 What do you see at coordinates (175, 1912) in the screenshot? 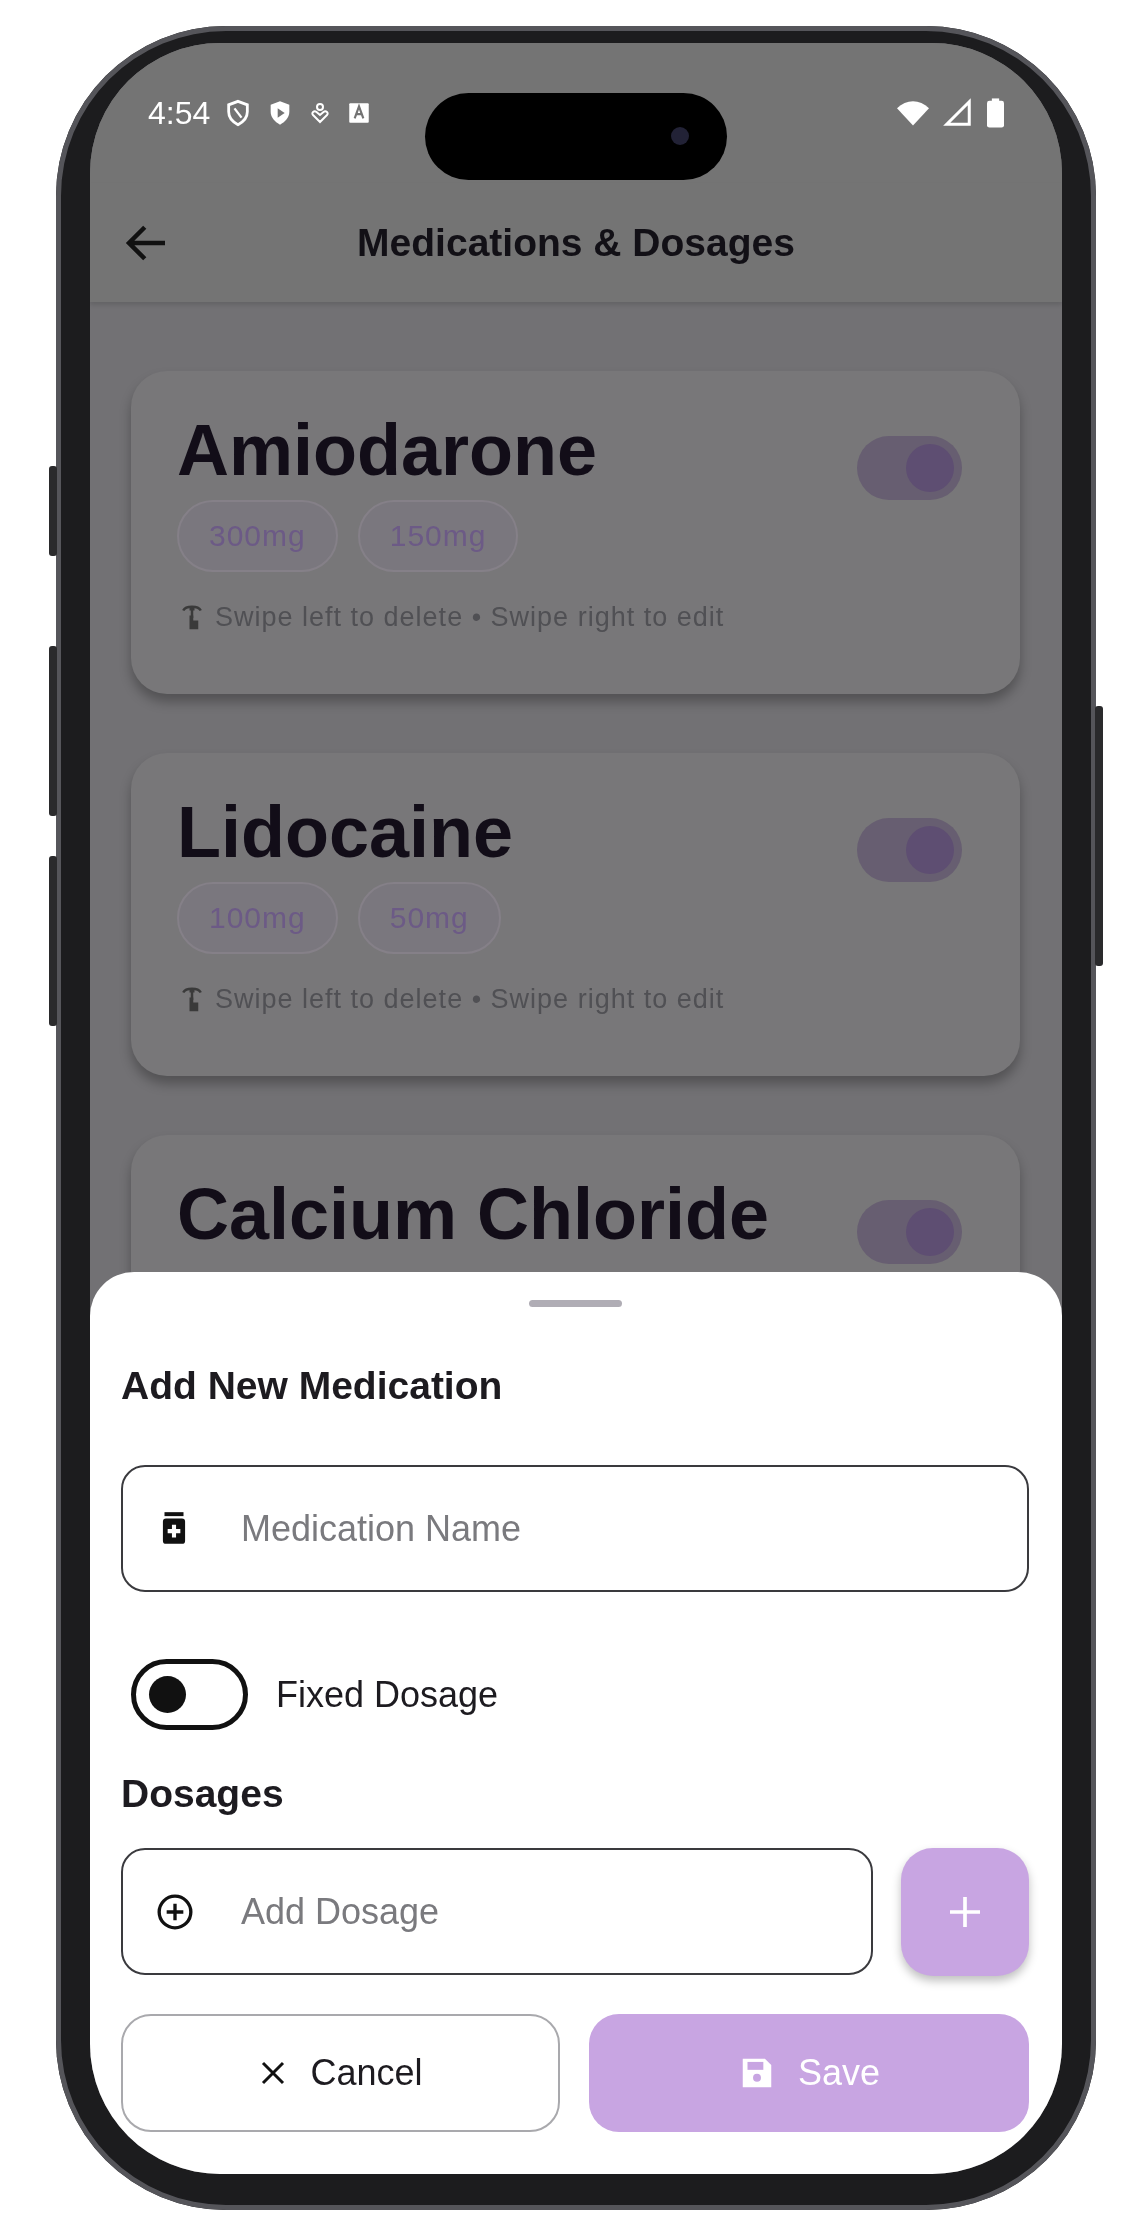
I see `add-circle-icon` at bounding box center [175, 1912].